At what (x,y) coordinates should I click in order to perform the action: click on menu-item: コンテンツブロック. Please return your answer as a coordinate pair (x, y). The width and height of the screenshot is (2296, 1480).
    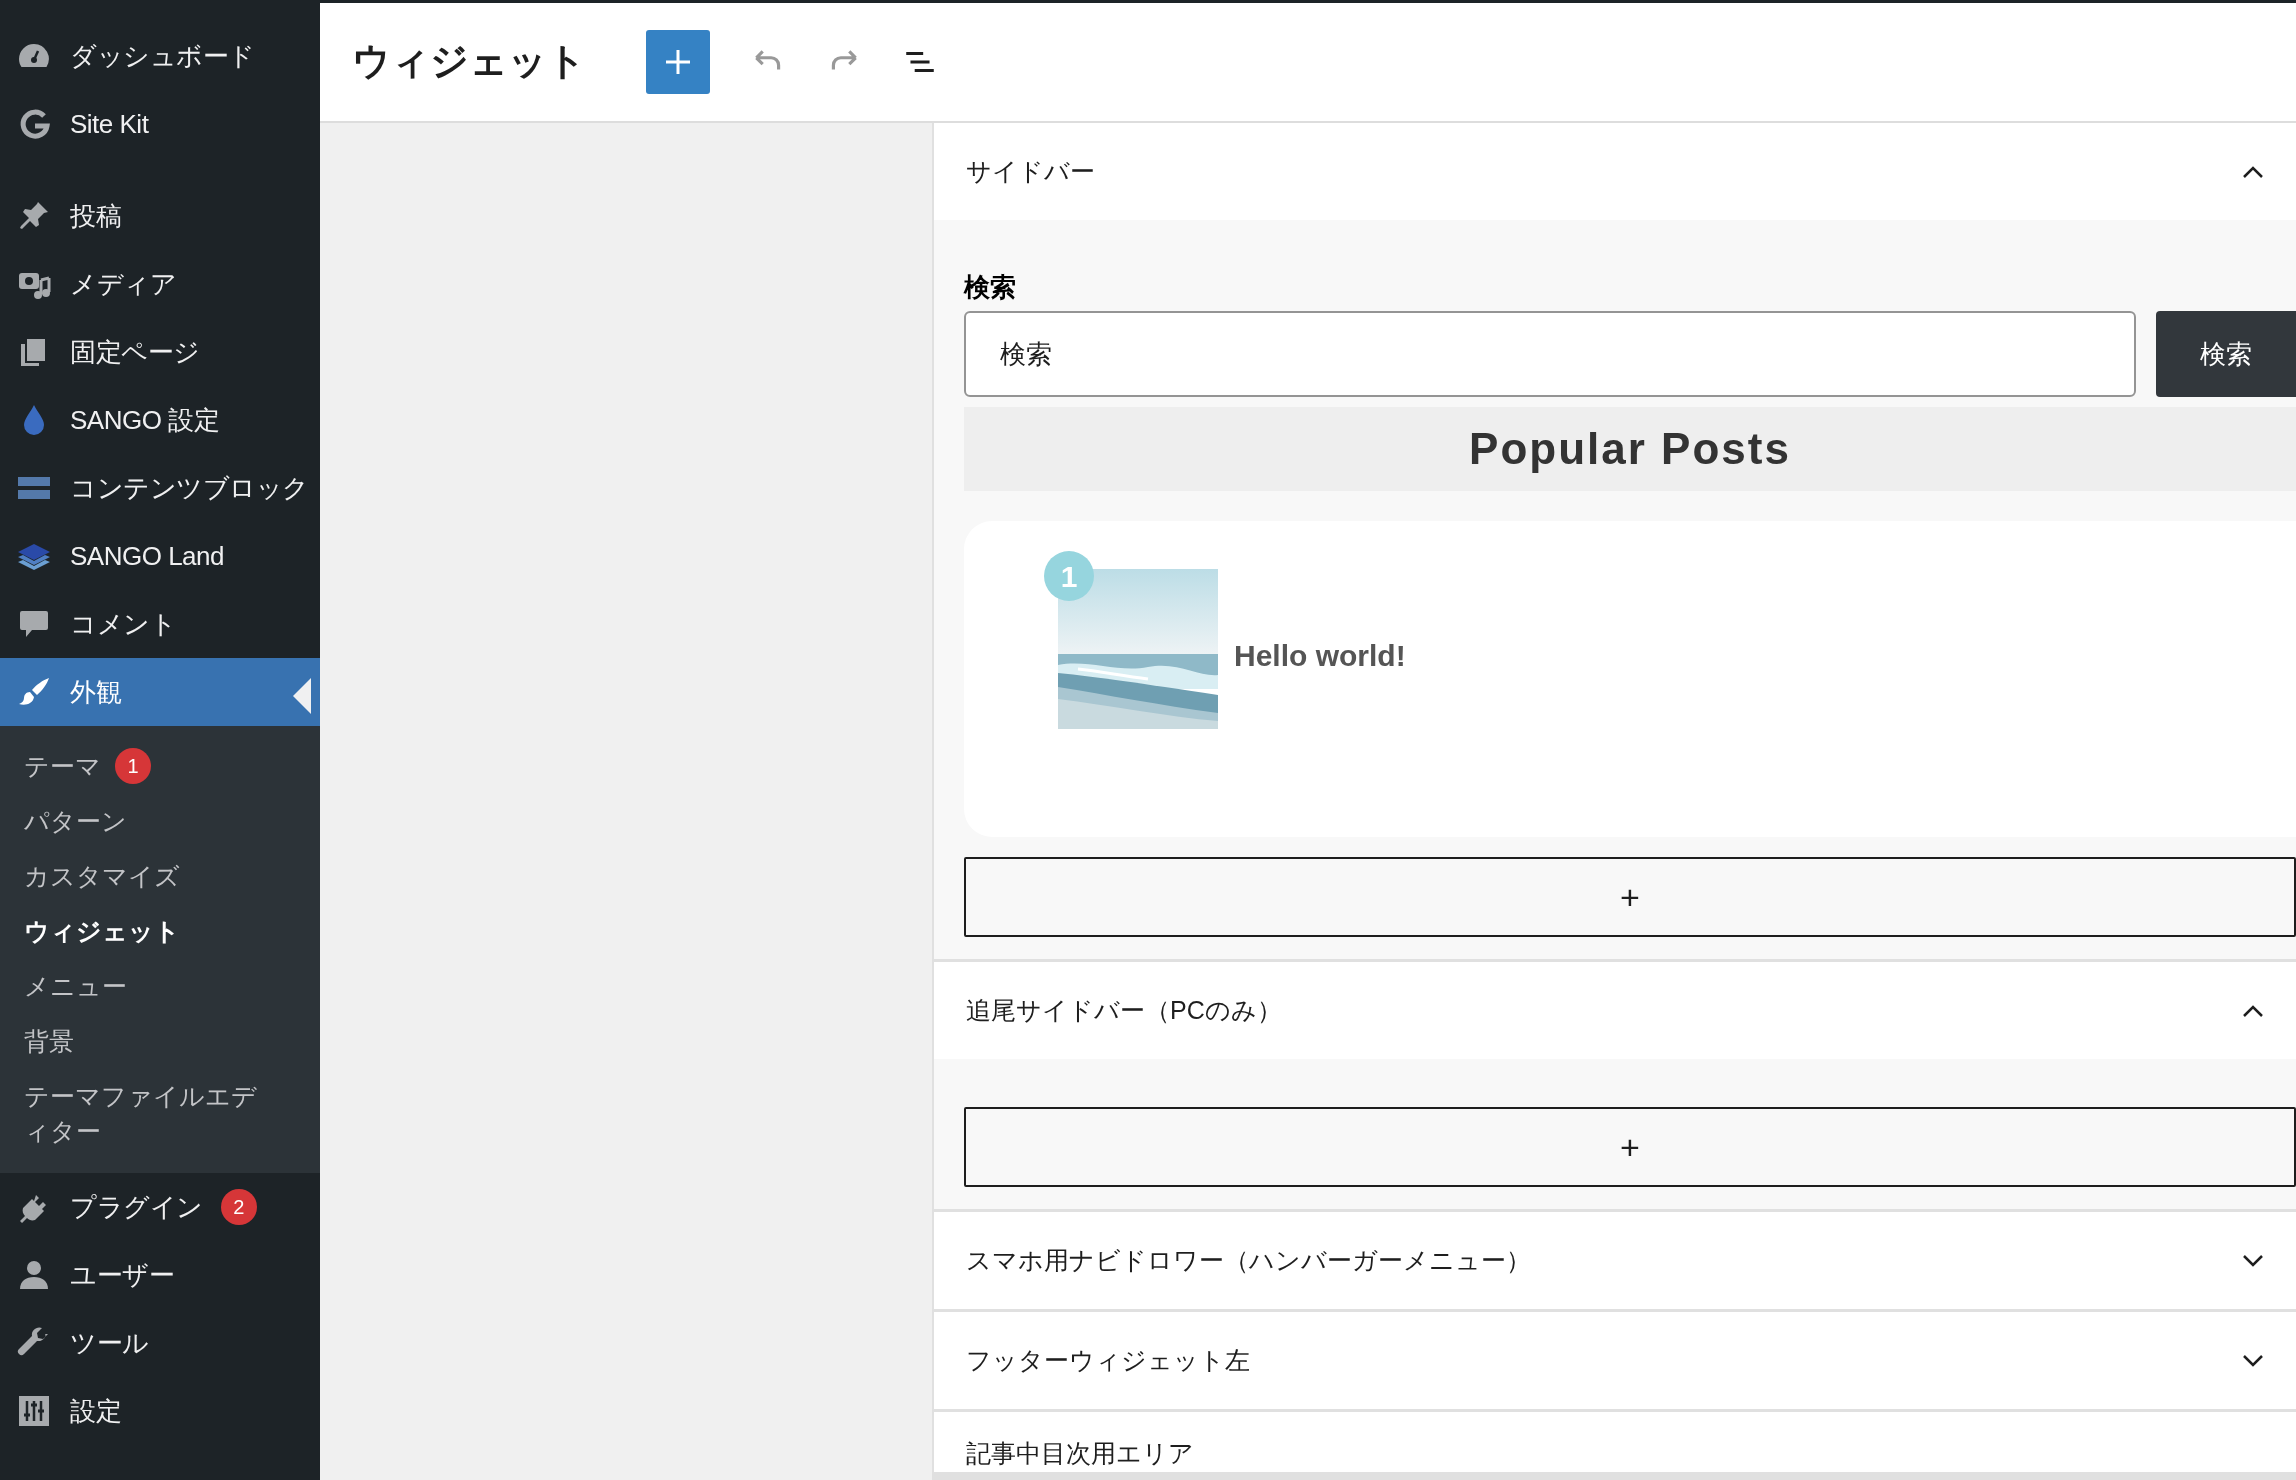
    Looking at the image, I should click on (160, 488).